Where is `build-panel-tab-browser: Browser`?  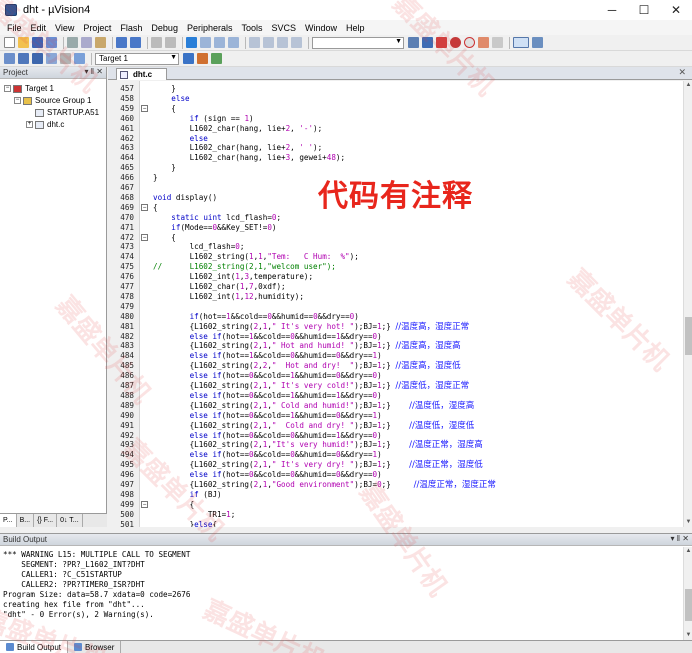 build-panel-tab-browser: Browser is located at coordinates (95, 647).